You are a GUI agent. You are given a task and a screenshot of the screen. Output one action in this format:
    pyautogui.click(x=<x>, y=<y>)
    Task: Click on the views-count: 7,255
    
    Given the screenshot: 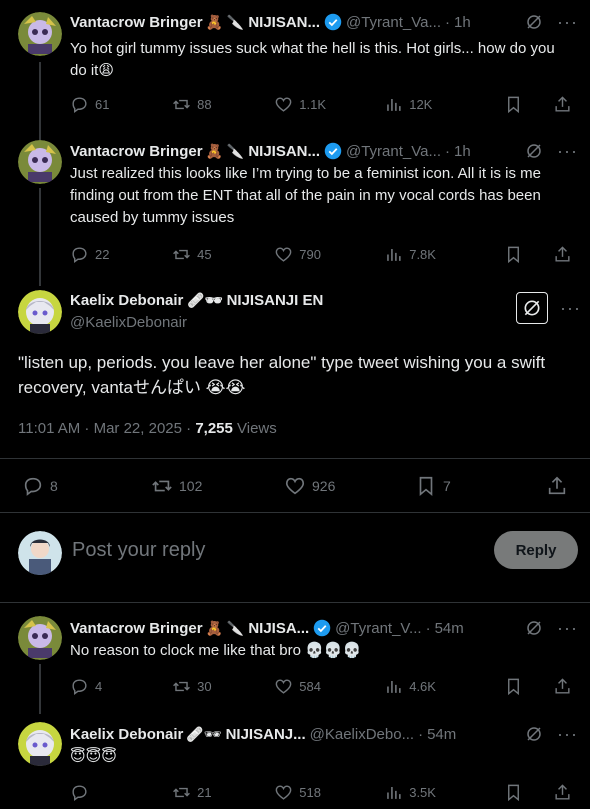 What is the action you would take?
    pyautogui.click(x=214, y=428)
    